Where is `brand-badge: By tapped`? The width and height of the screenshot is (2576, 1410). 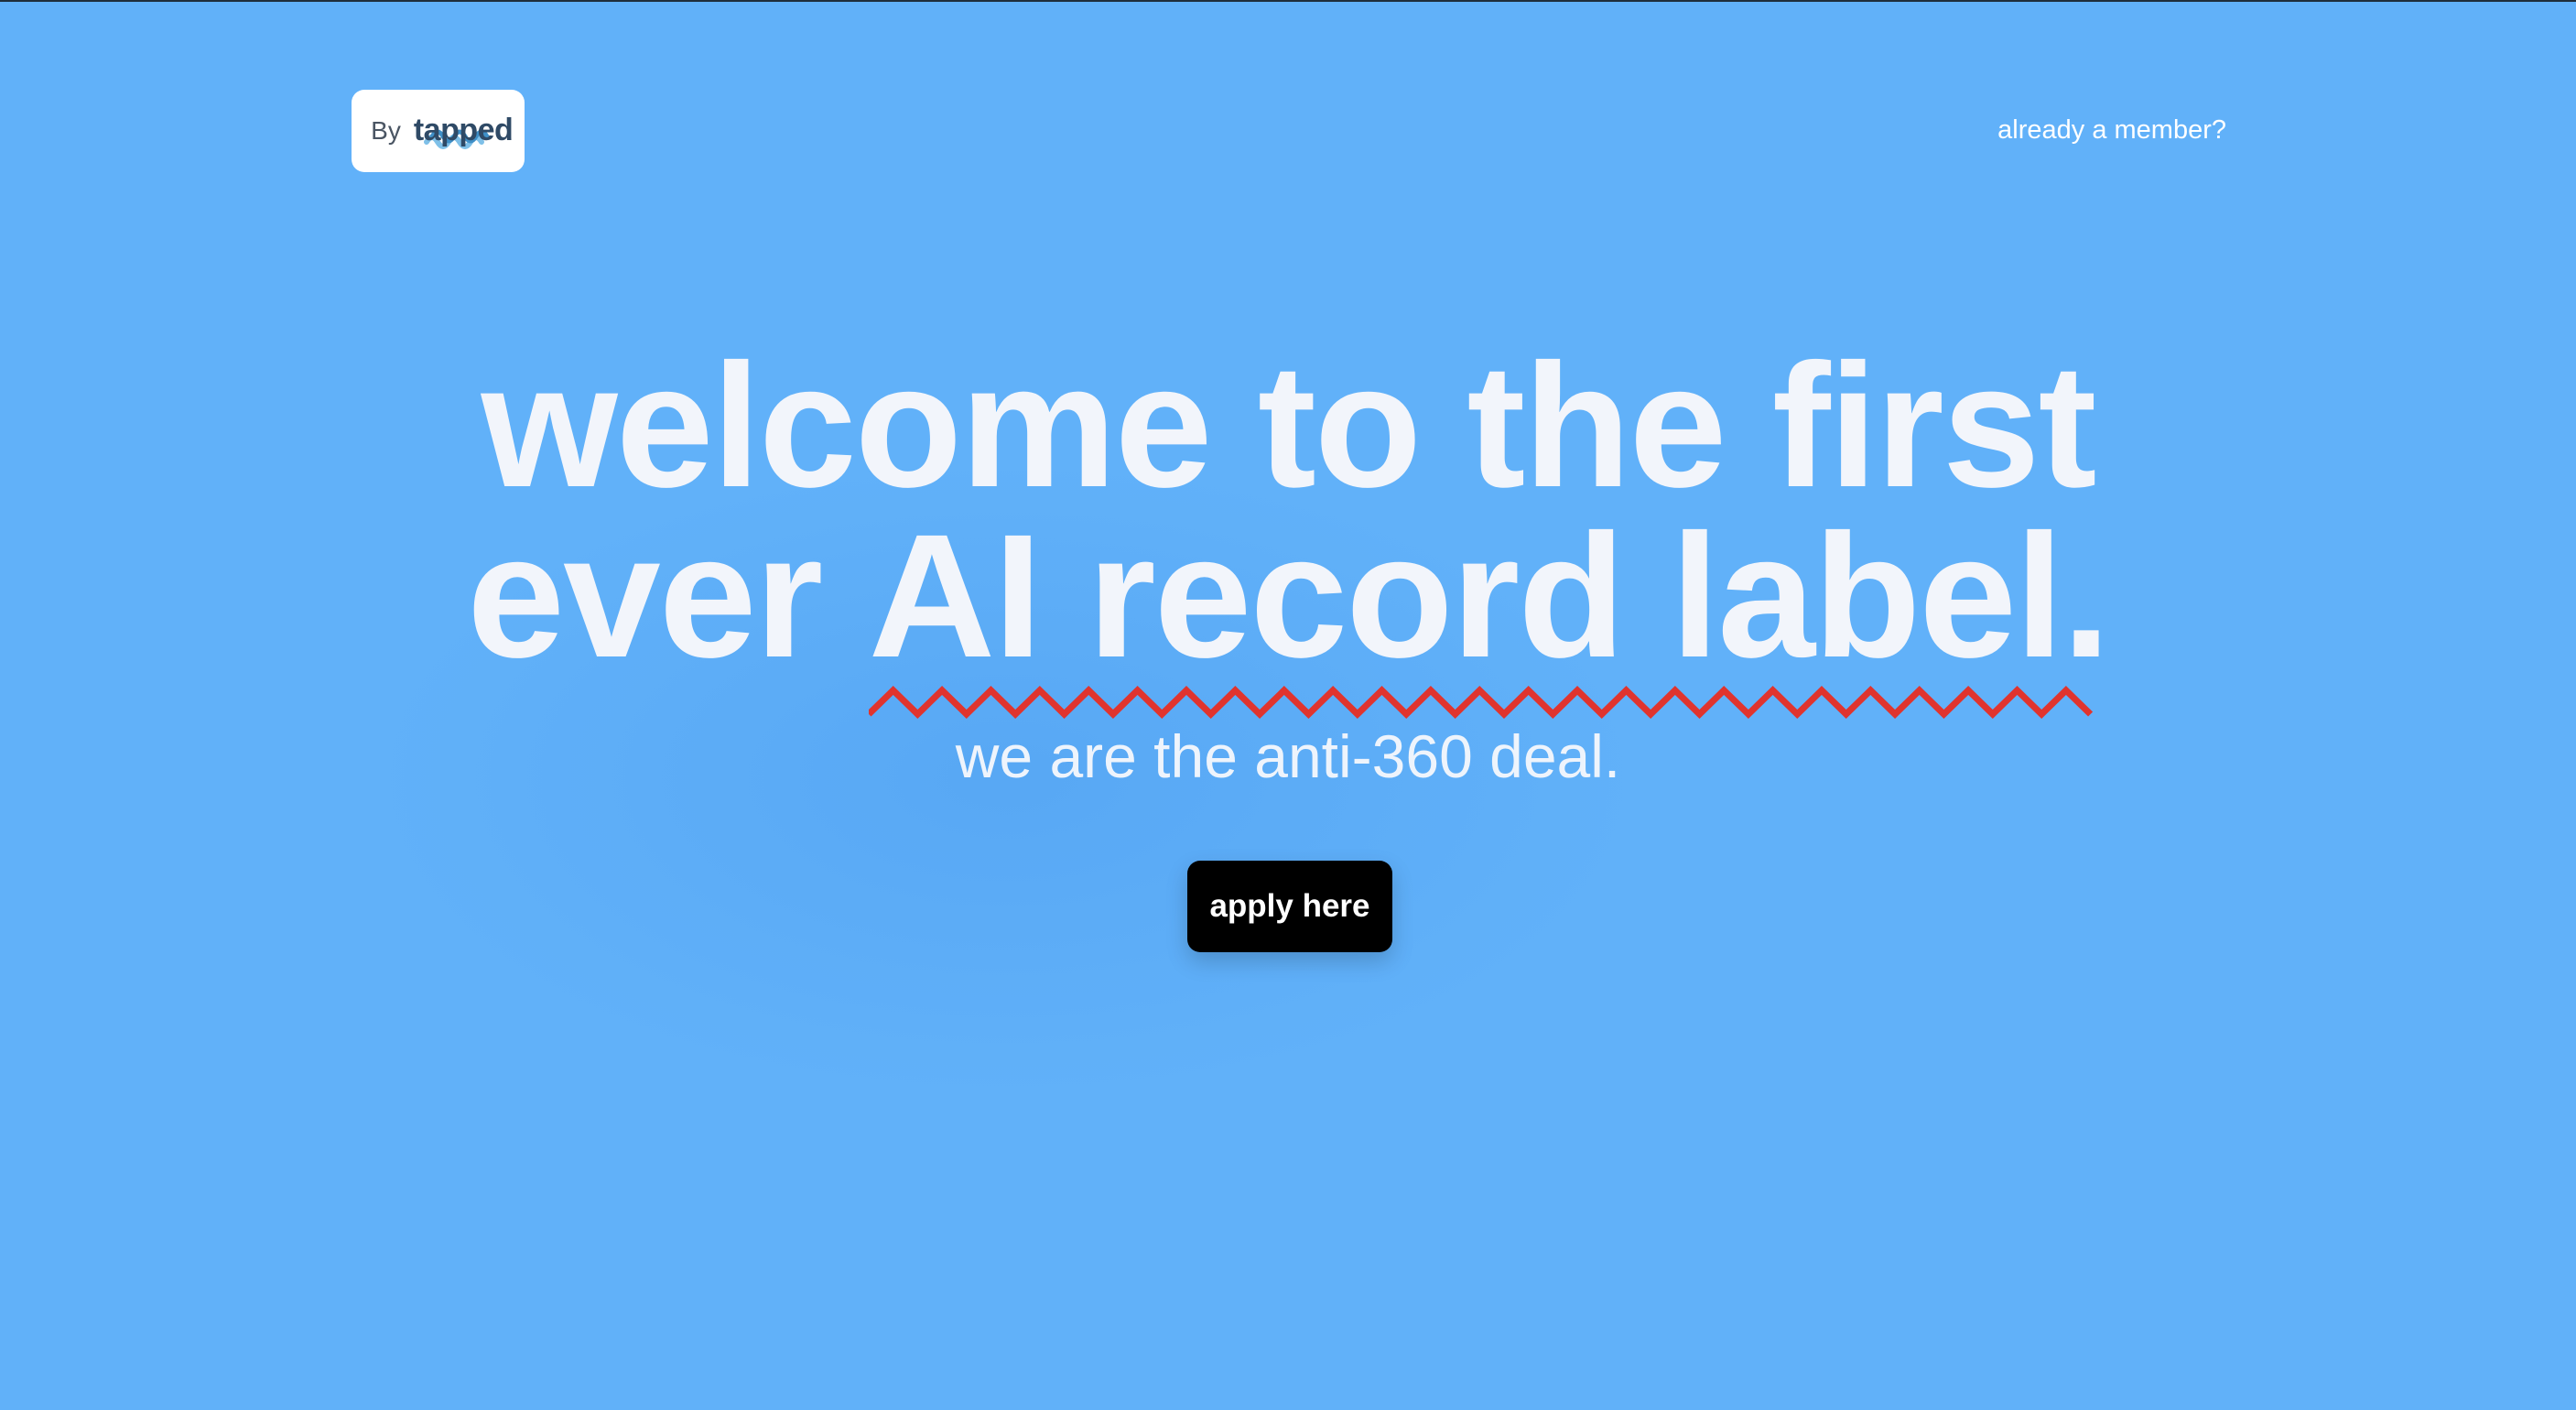 brand-badge: By tapped is located at coordinates (439, 131).